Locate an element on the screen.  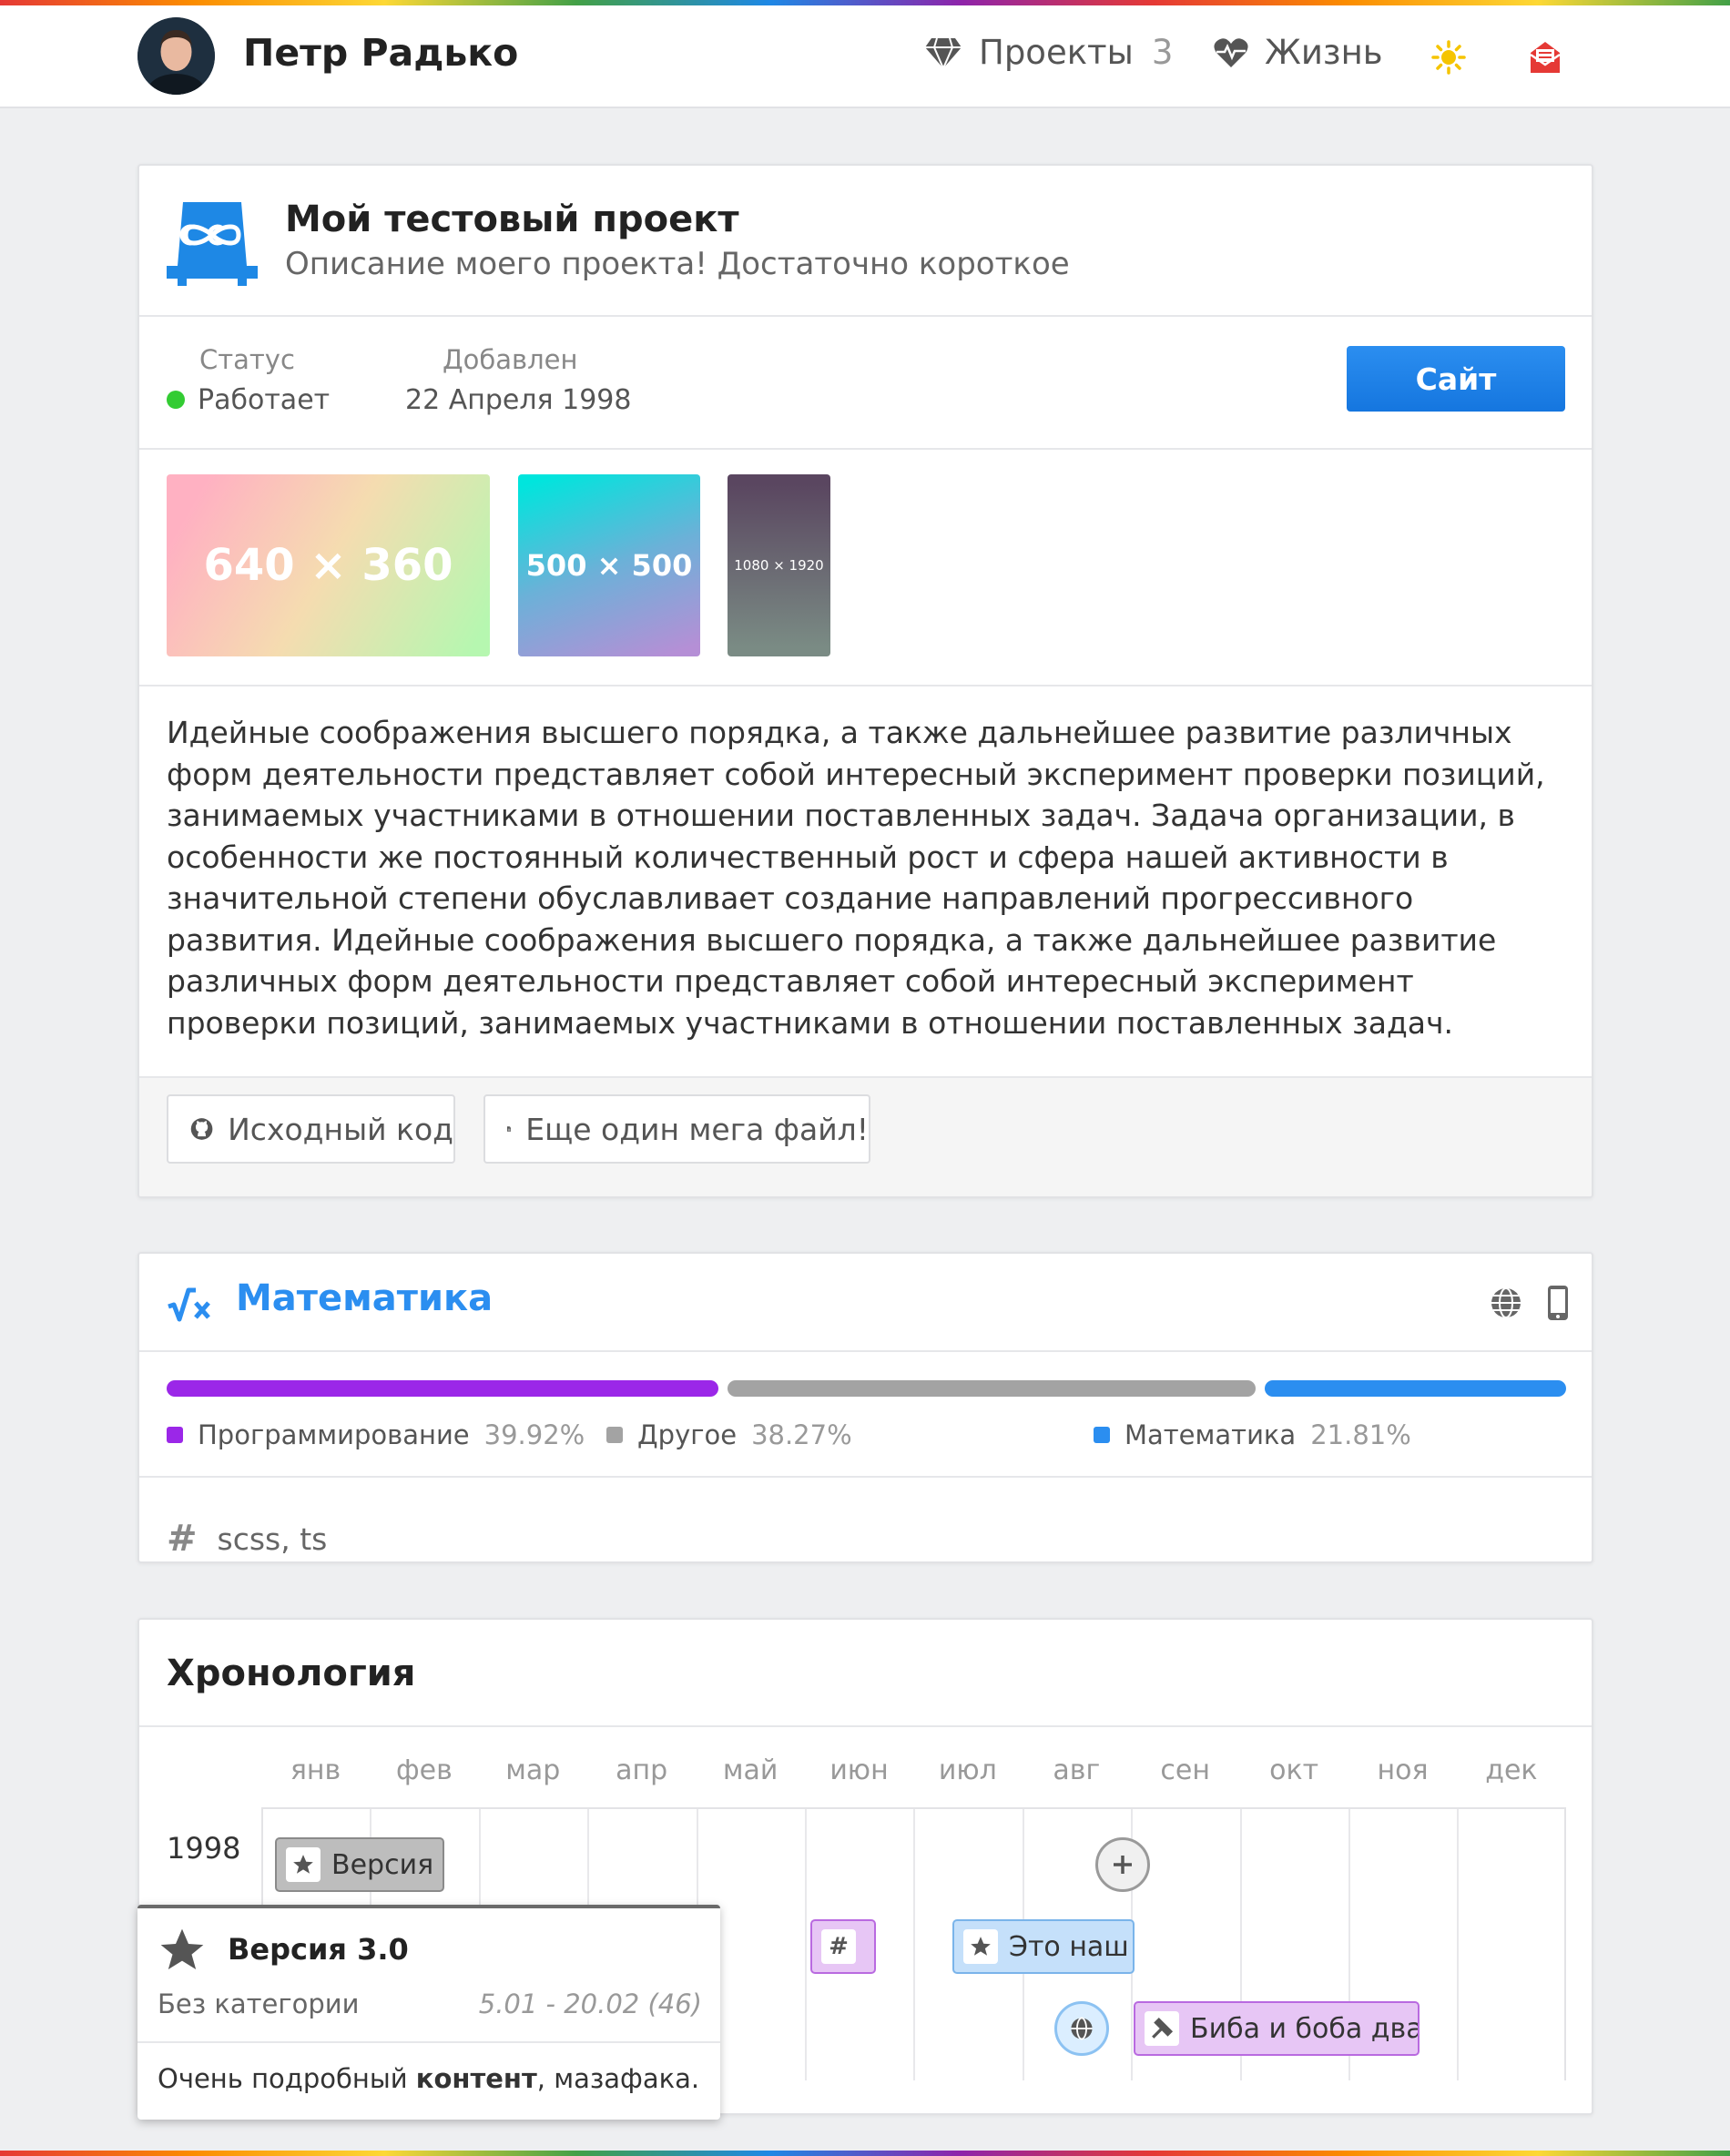
site-header: Петр Радько Проекты 3 Жизнь is located at coordinates (865, 57).